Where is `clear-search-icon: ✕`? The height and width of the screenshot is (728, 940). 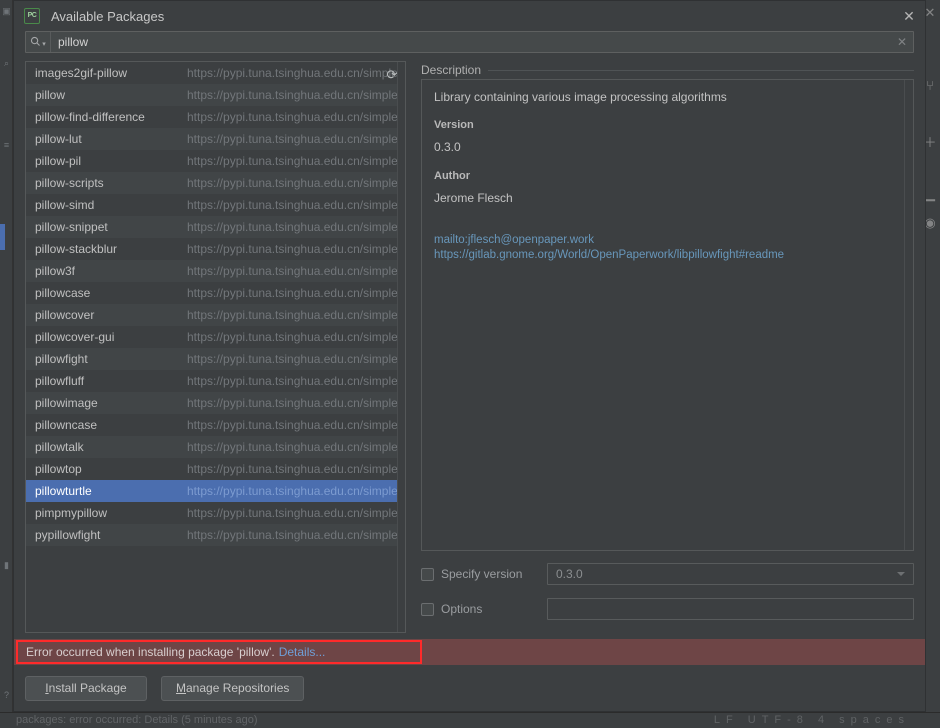 clear-search-icon: ✕ is located at coordinates (902, 42).